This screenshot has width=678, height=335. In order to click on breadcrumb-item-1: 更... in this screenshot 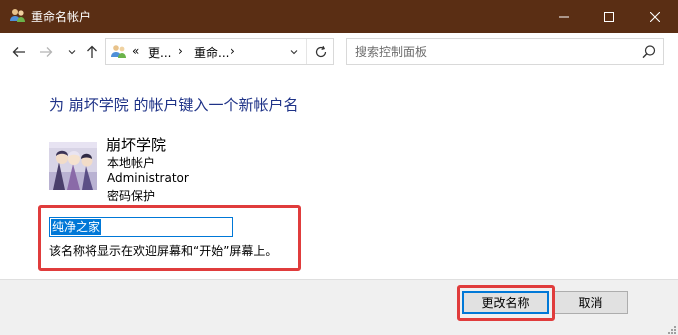, I will do `click(159, 52)`.